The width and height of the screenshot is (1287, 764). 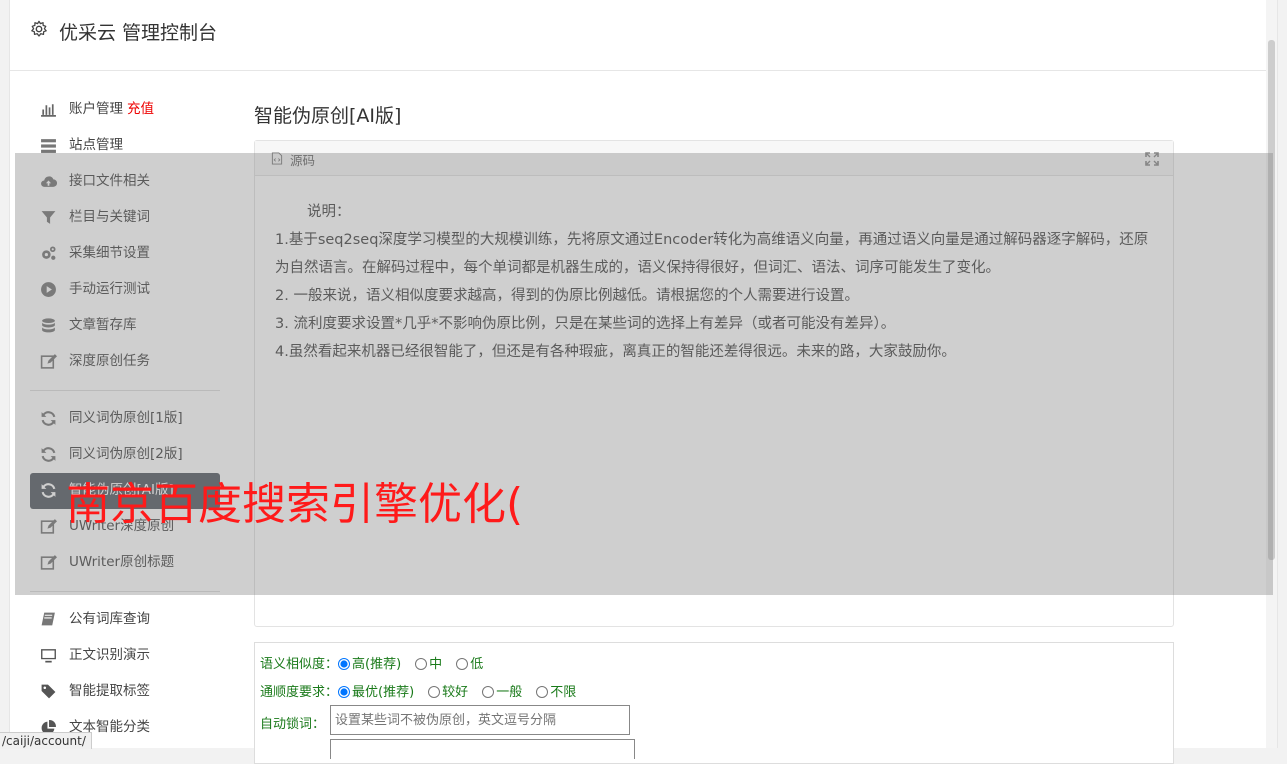 What do you see at coordinates (39, 28) in the screenshot?
I see `gear-icon` at bounding box center [39, 28].